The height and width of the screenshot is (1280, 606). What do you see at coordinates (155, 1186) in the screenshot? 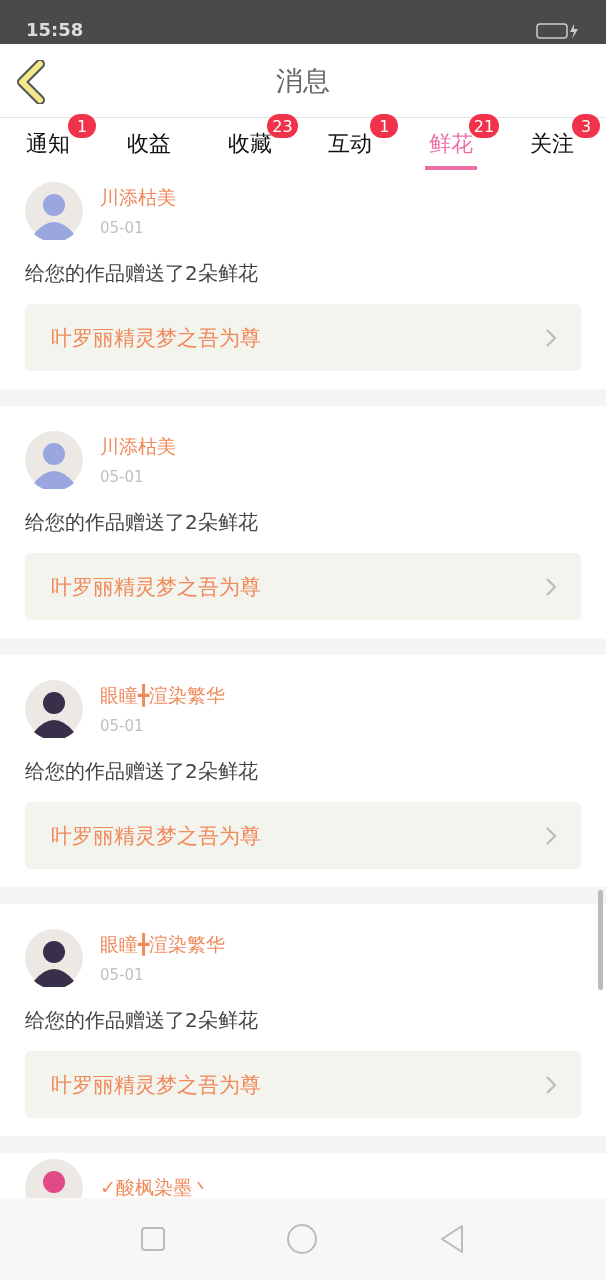
I see `user-name: ✓酸枫染墨丶` at bounding box center [155, 1186].